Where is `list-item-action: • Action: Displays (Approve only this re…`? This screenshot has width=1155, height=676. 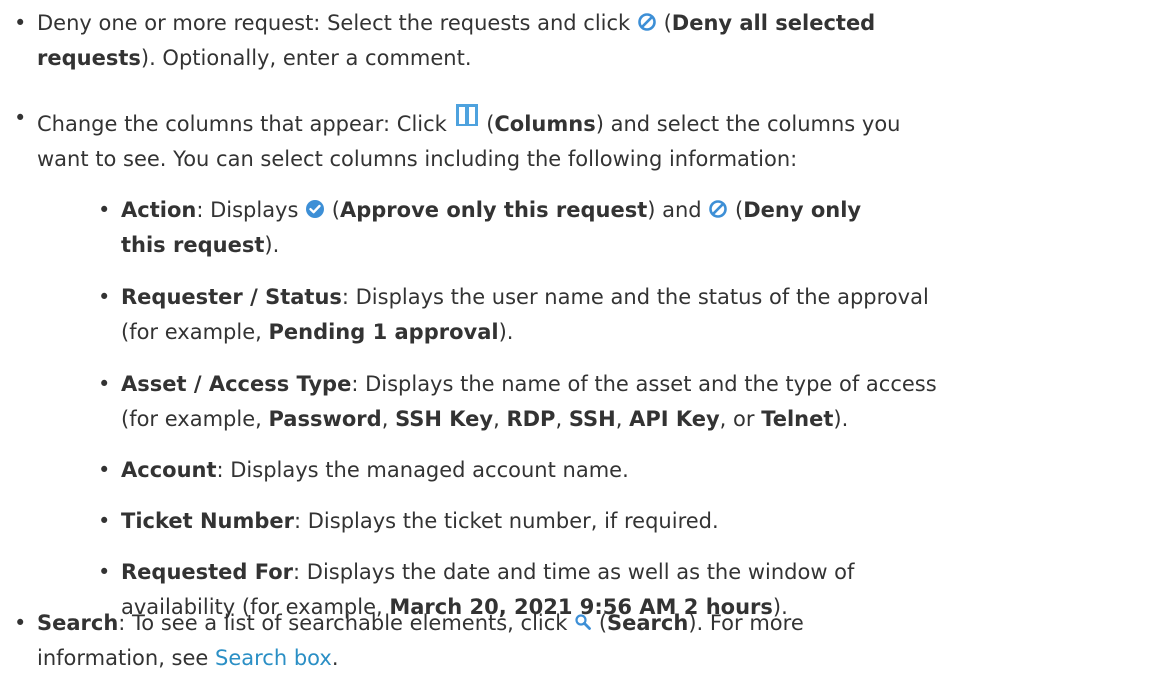
list-item-action: • Action: Displays (Approve only this re… is located at coordinates (614, 228).